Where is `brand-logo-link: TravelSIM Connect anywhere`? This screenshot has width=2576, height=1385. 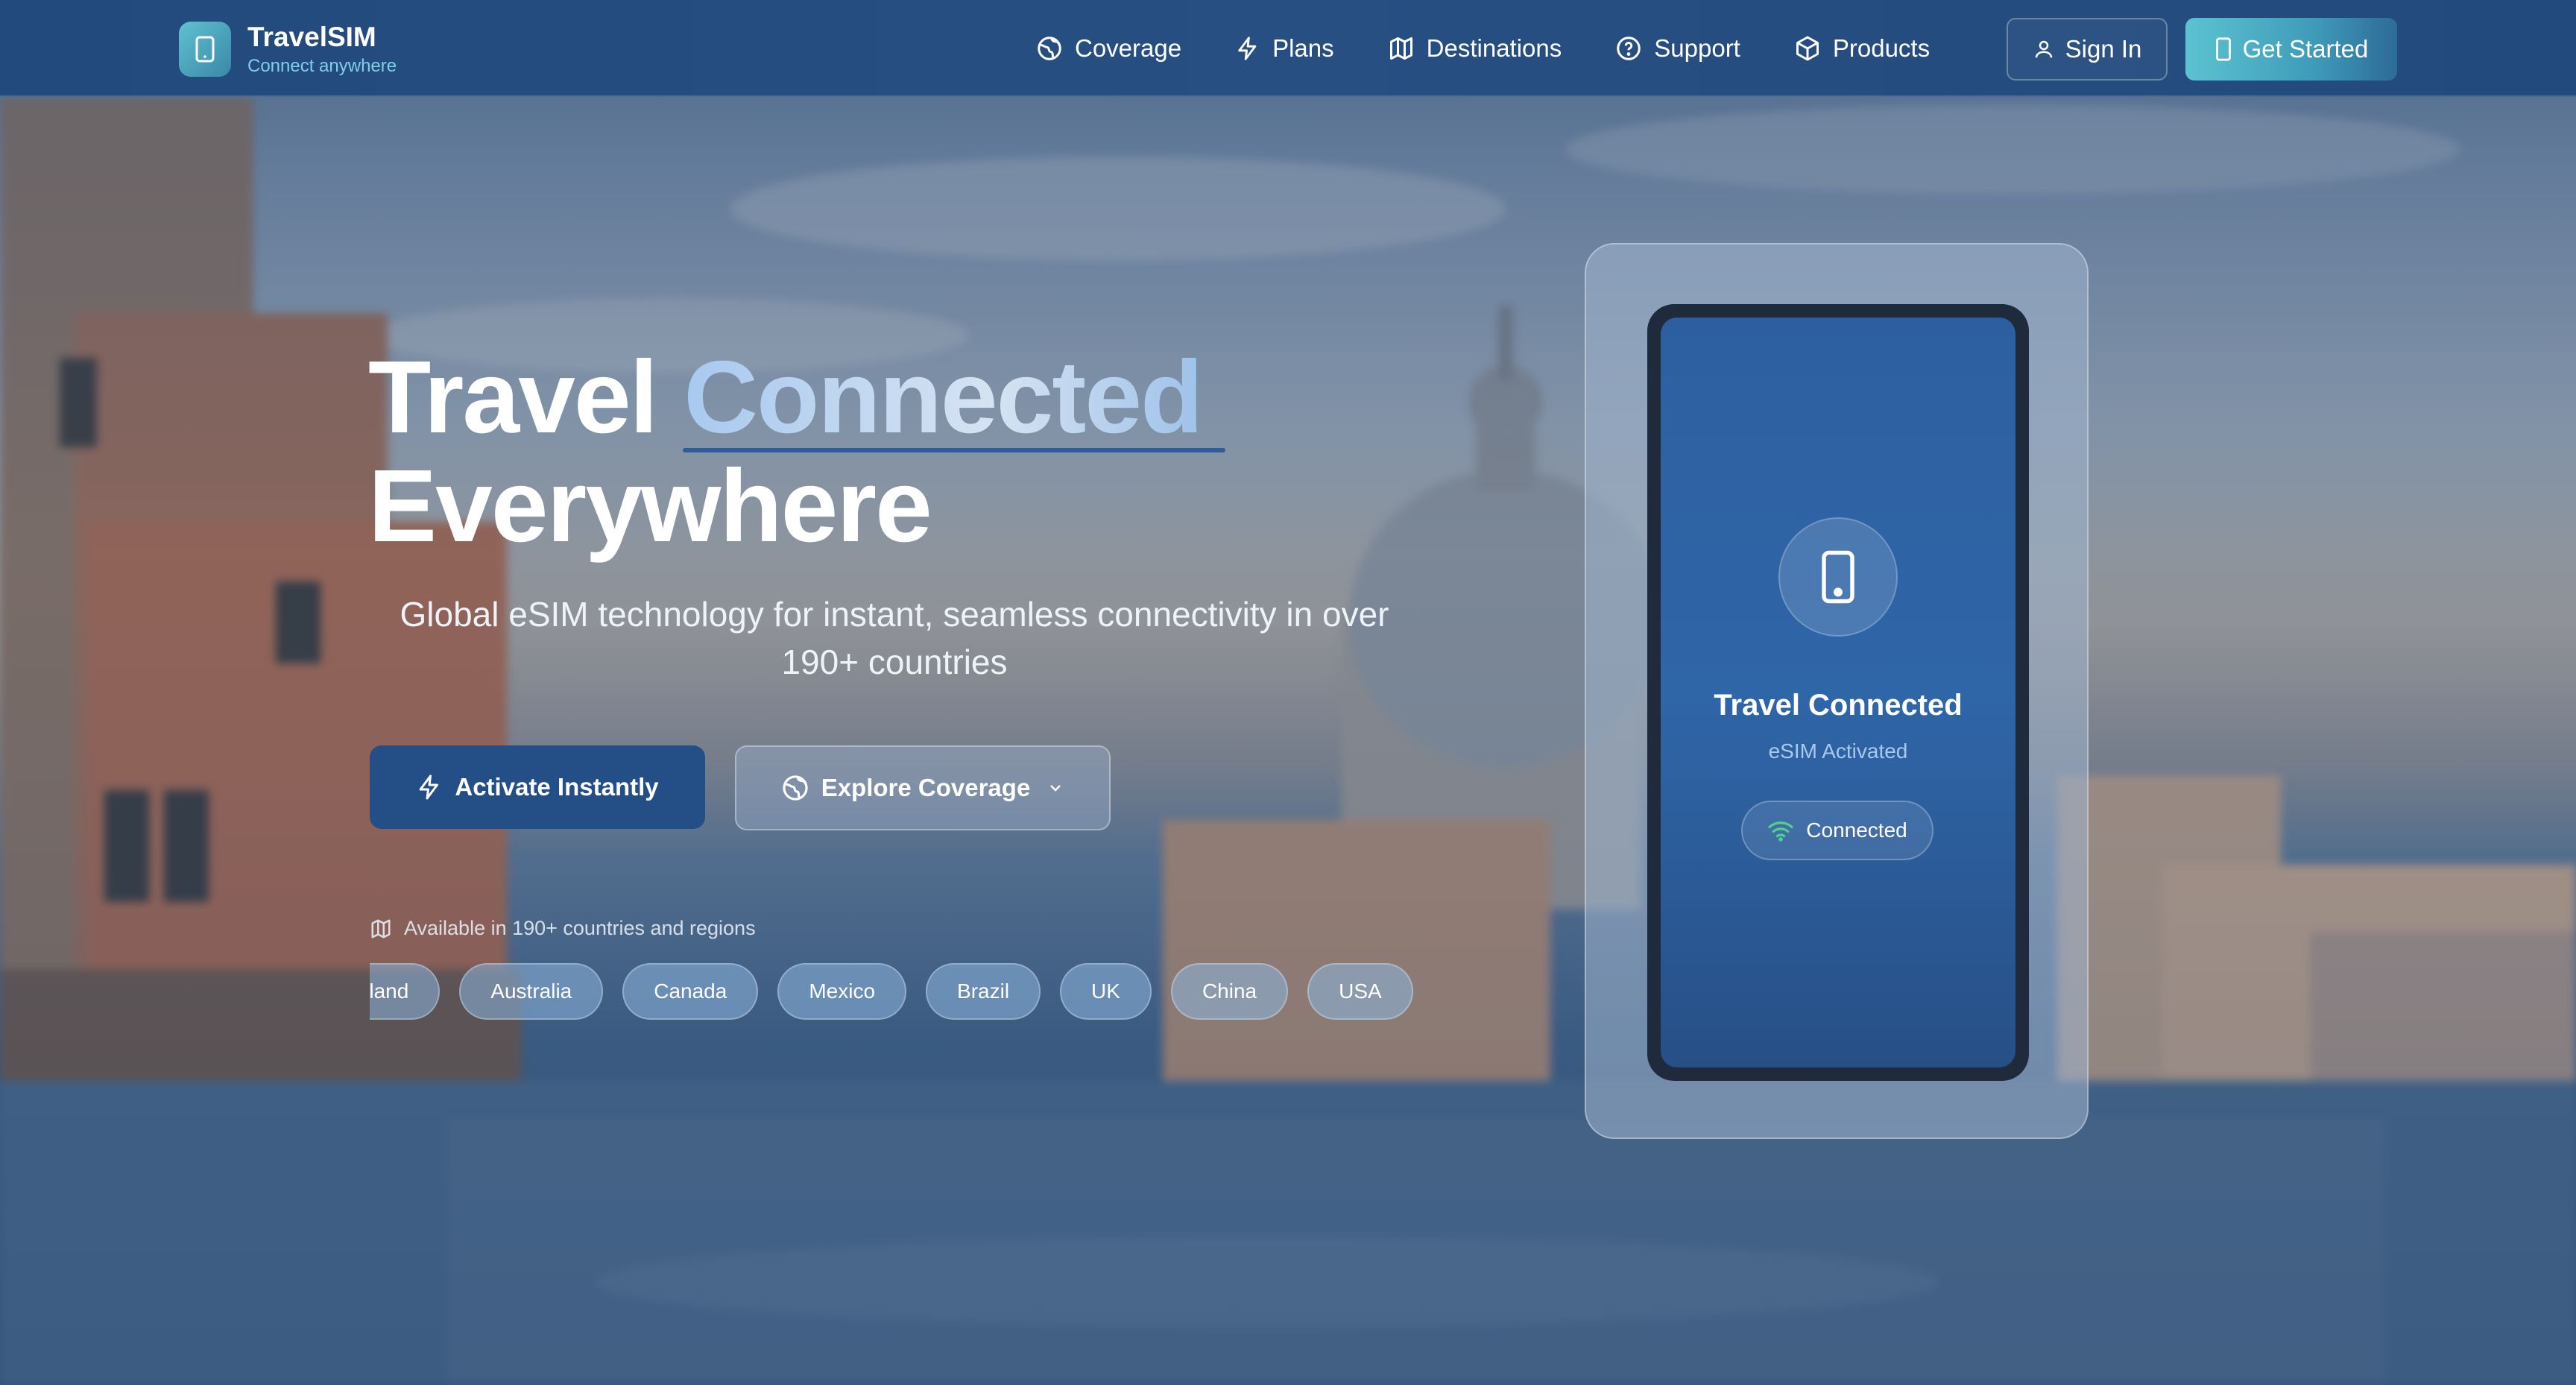
brand-logo-link: TravelSIM Connect anywhere is located at coordinates (288, 49).